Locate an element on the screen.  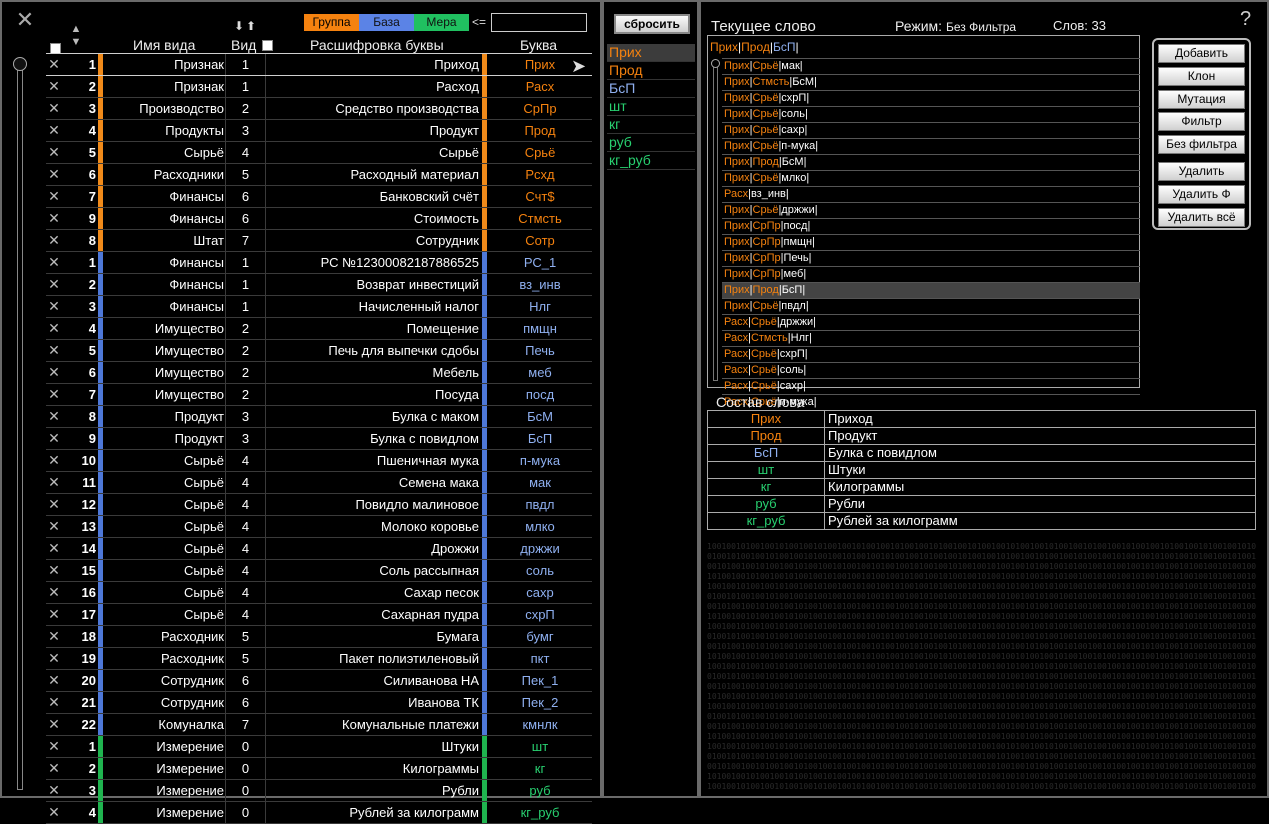
row-letter: БсМ is located at coordinates (540, 416).